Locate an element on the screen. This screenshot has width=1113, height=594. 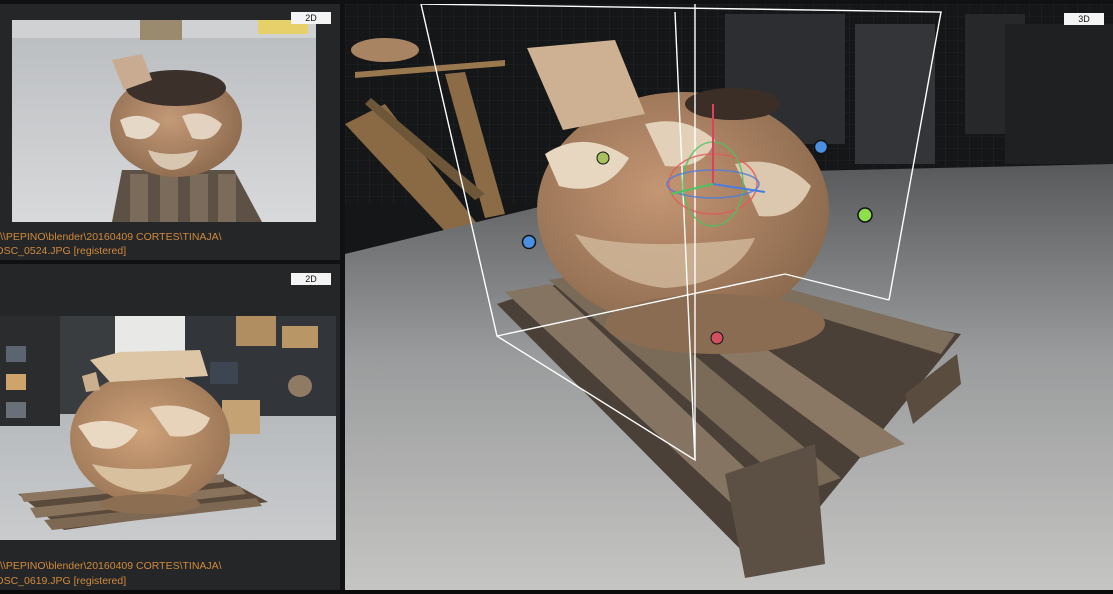
image-path-line2: DSC_0524.JPG [registered] is located at coordinates (63, 251).